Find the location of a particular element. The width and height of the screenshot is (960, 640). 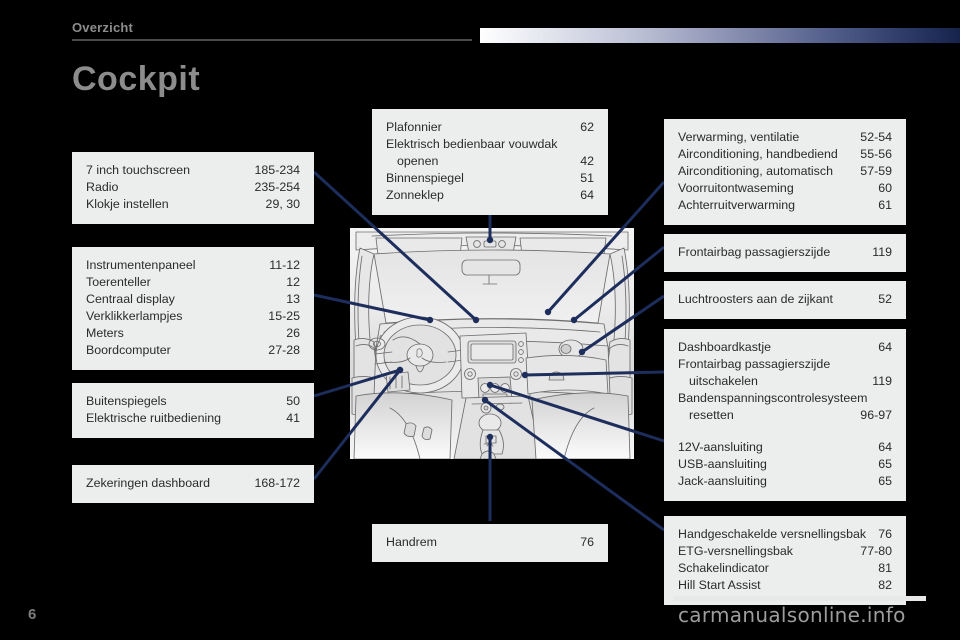

info-row: Handgeschakelde versnellingsbak 76 is located at coordinates (785, 534).